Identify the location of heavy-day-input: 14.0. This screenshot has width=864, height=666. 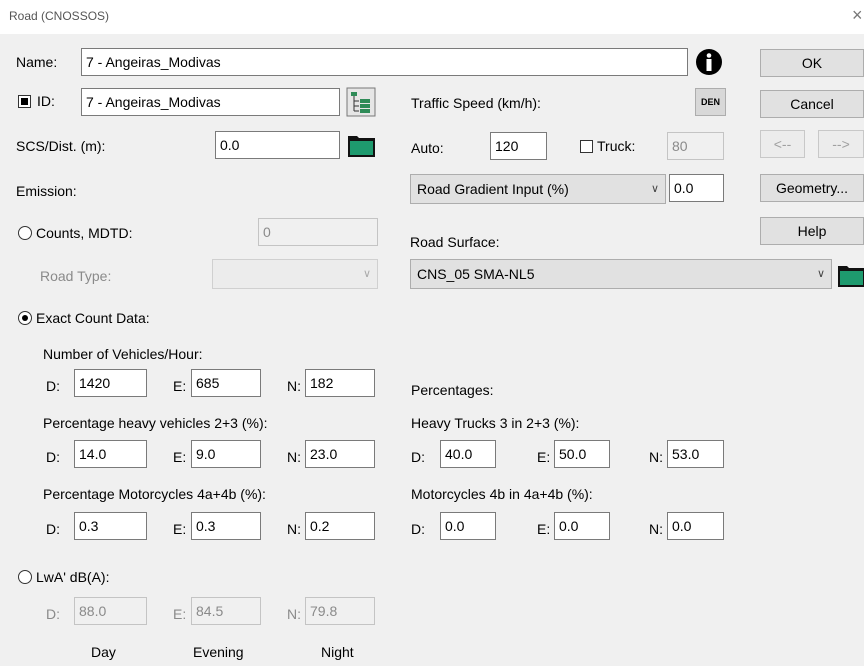
(110, 454).